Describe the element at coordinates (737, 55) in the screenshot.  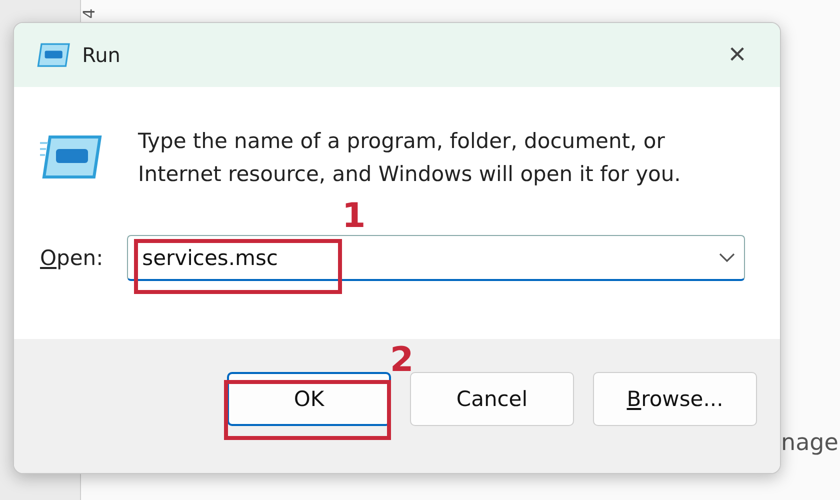
I see `close-button: ×` at that location.